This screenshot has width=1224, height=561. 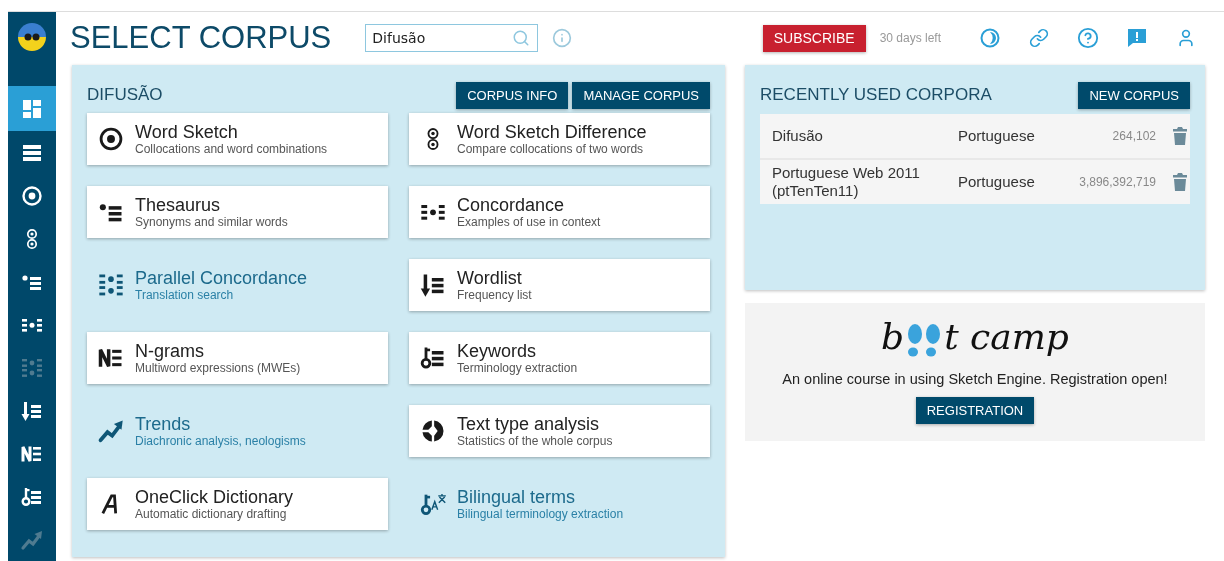 I want to click on subscribe-button: SUBSCRIBE, so click(x=814, y=38).